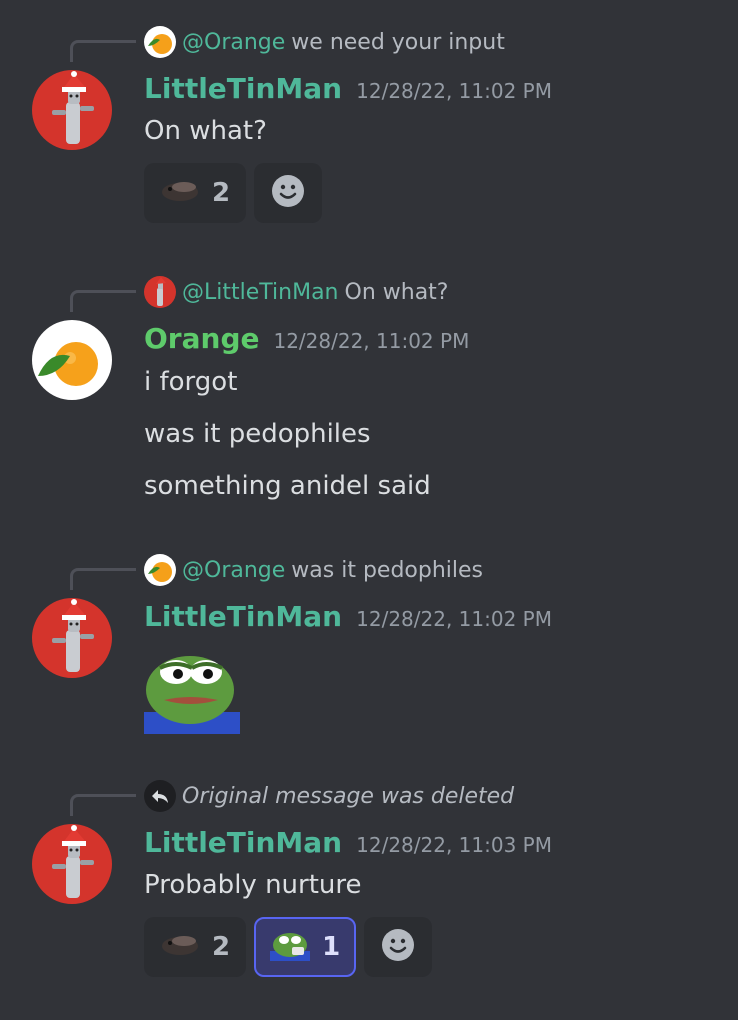 This screenshot has height=1020, width=738. I want to click on reactions-bar: 2, so click(233, 193).